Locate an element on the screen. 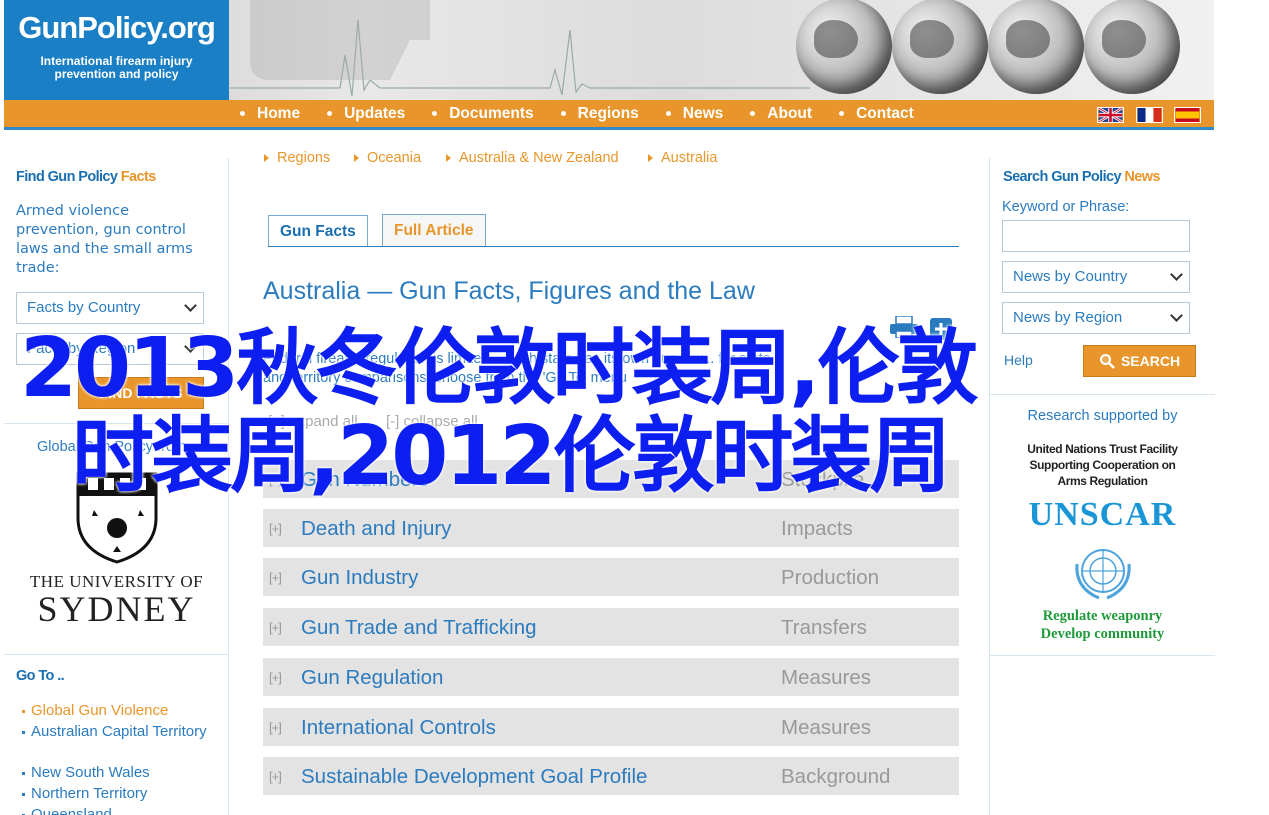 The image size is (1269, 815). logo-title: GunPolicy.org is located at coordinates (117, 27).